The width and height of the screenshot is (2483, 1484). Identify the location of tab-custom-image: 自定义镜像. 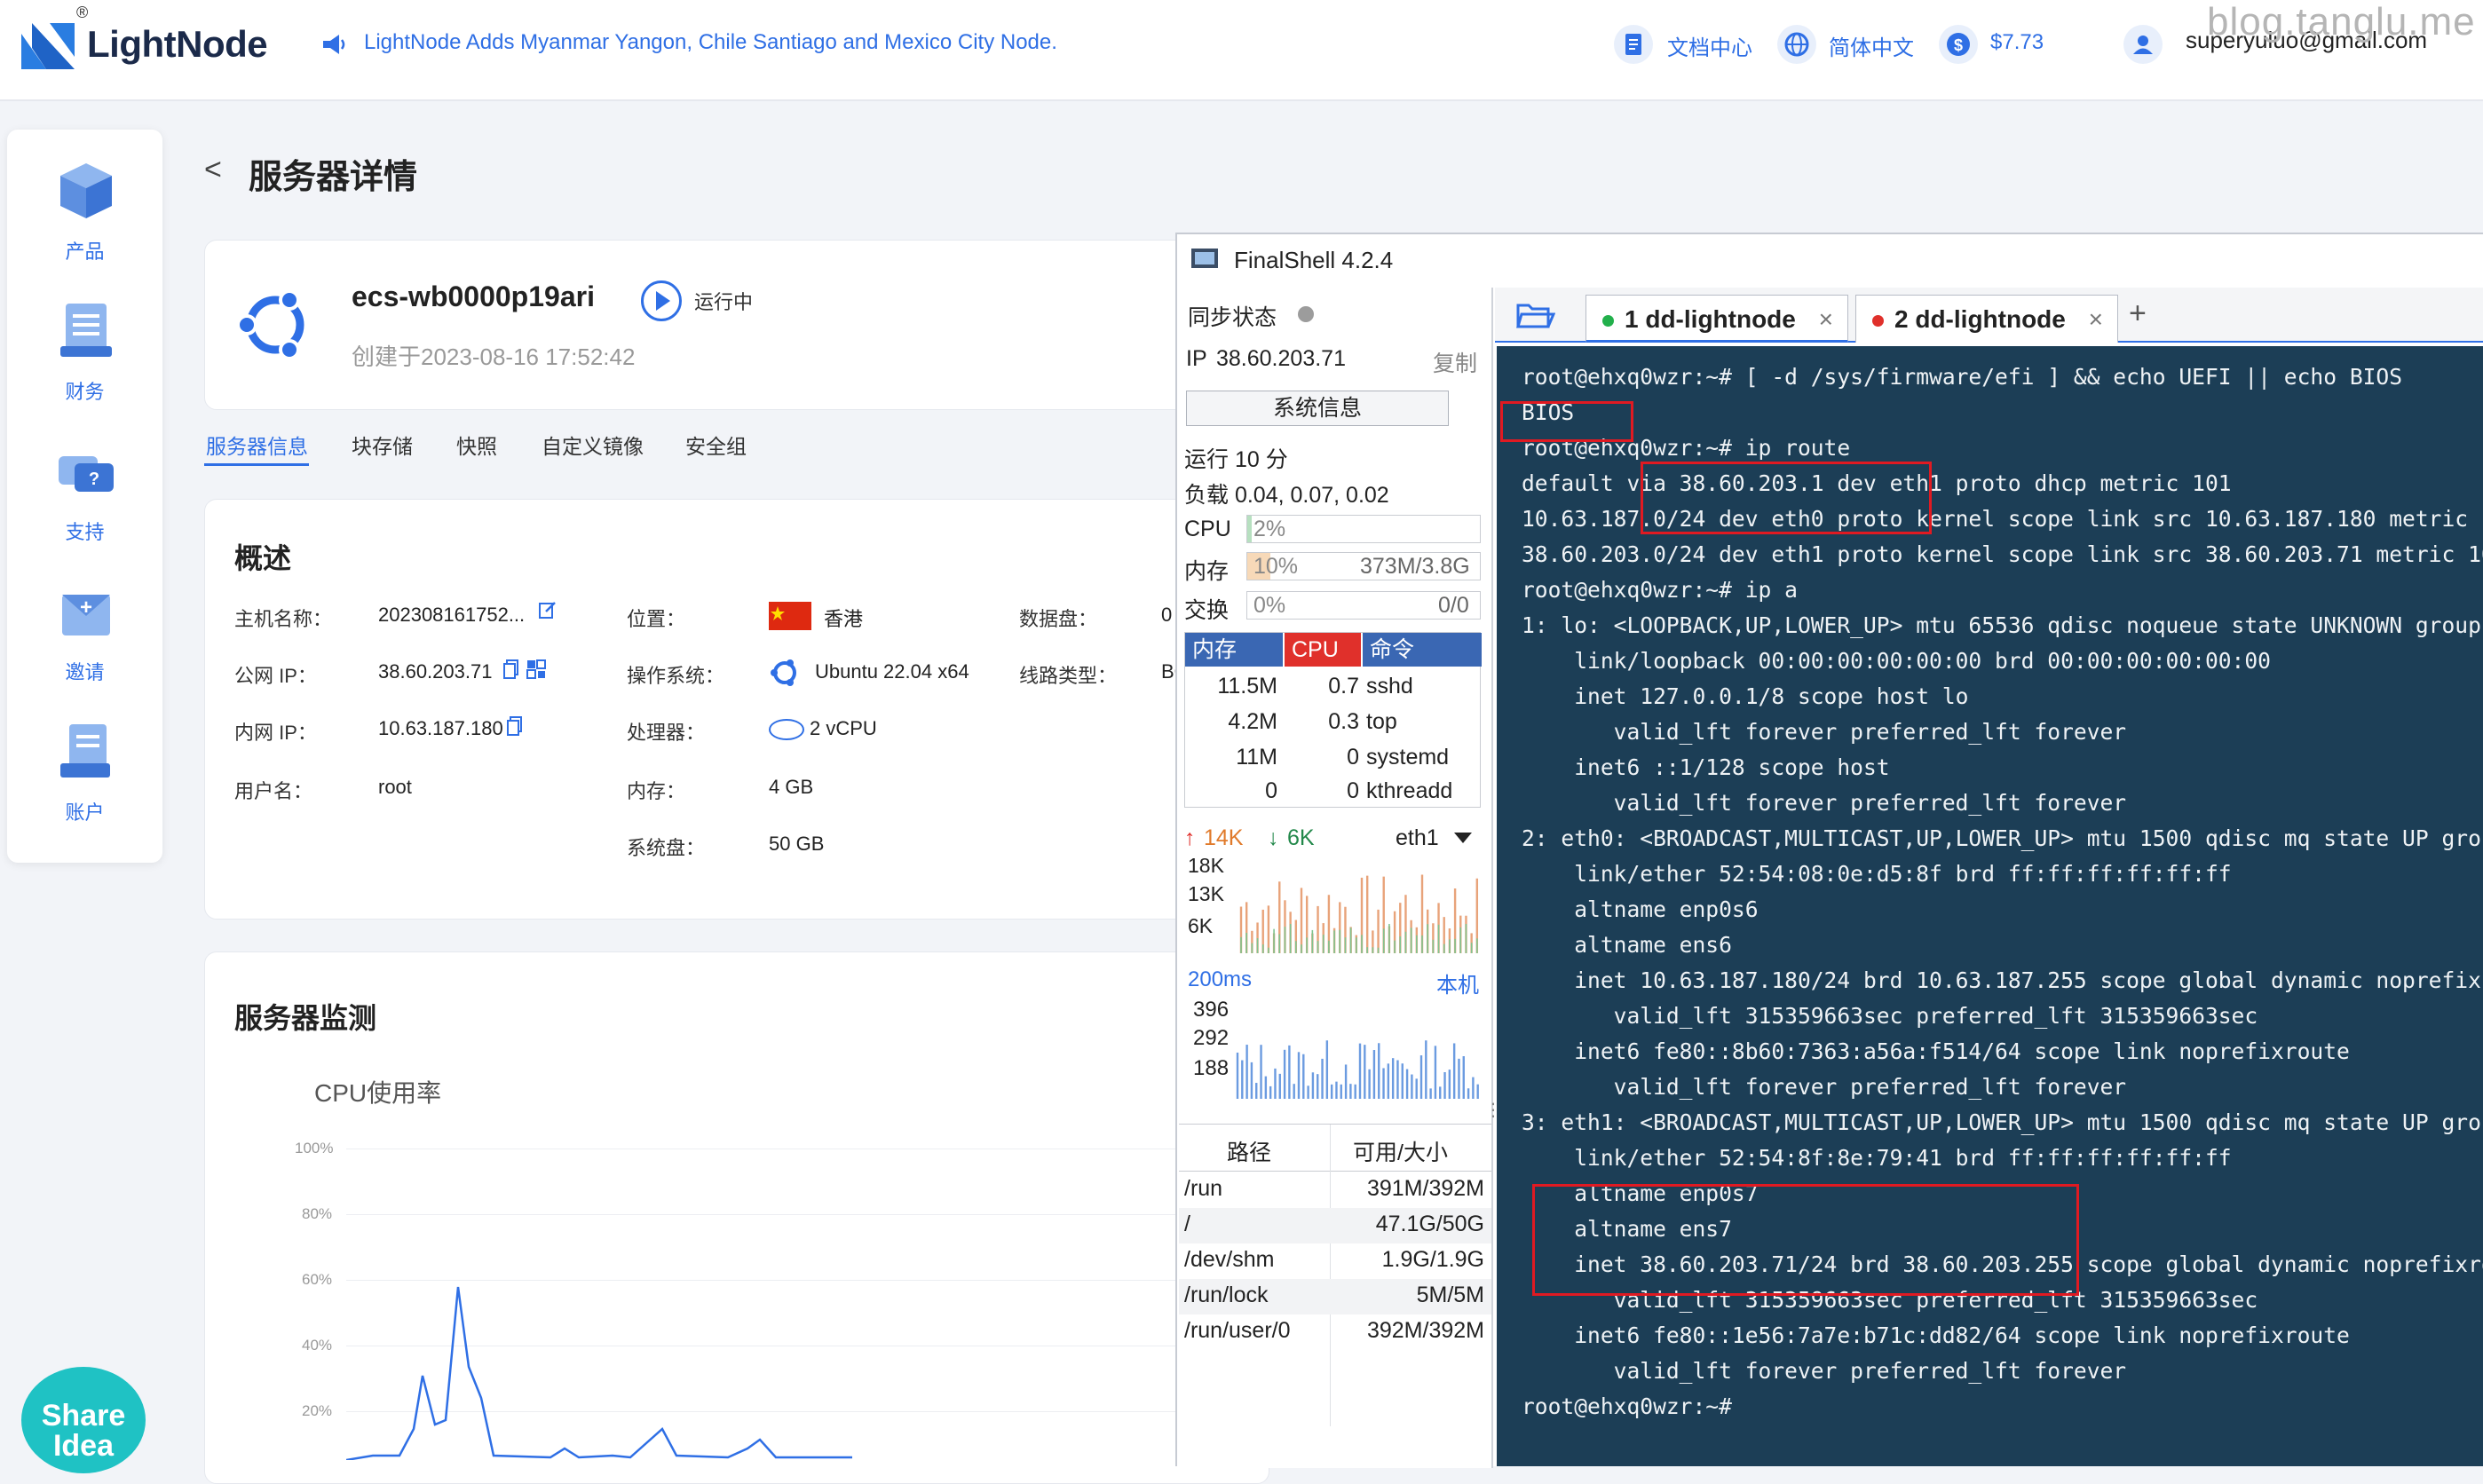
(593, 445).